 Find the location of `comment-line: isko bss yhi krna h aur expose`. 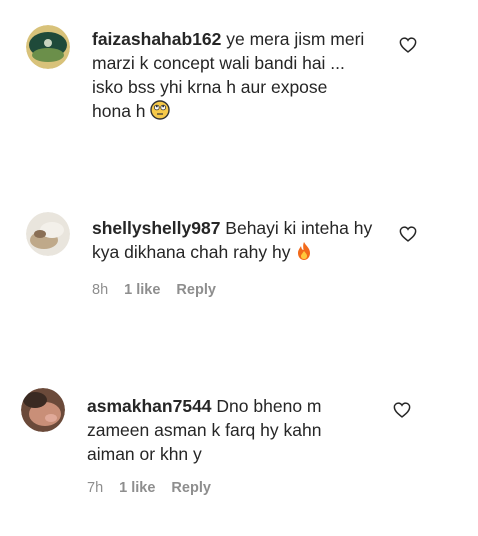

comment-line: isko bss yhi krna h aur expose is located at coordinates (210, 87).